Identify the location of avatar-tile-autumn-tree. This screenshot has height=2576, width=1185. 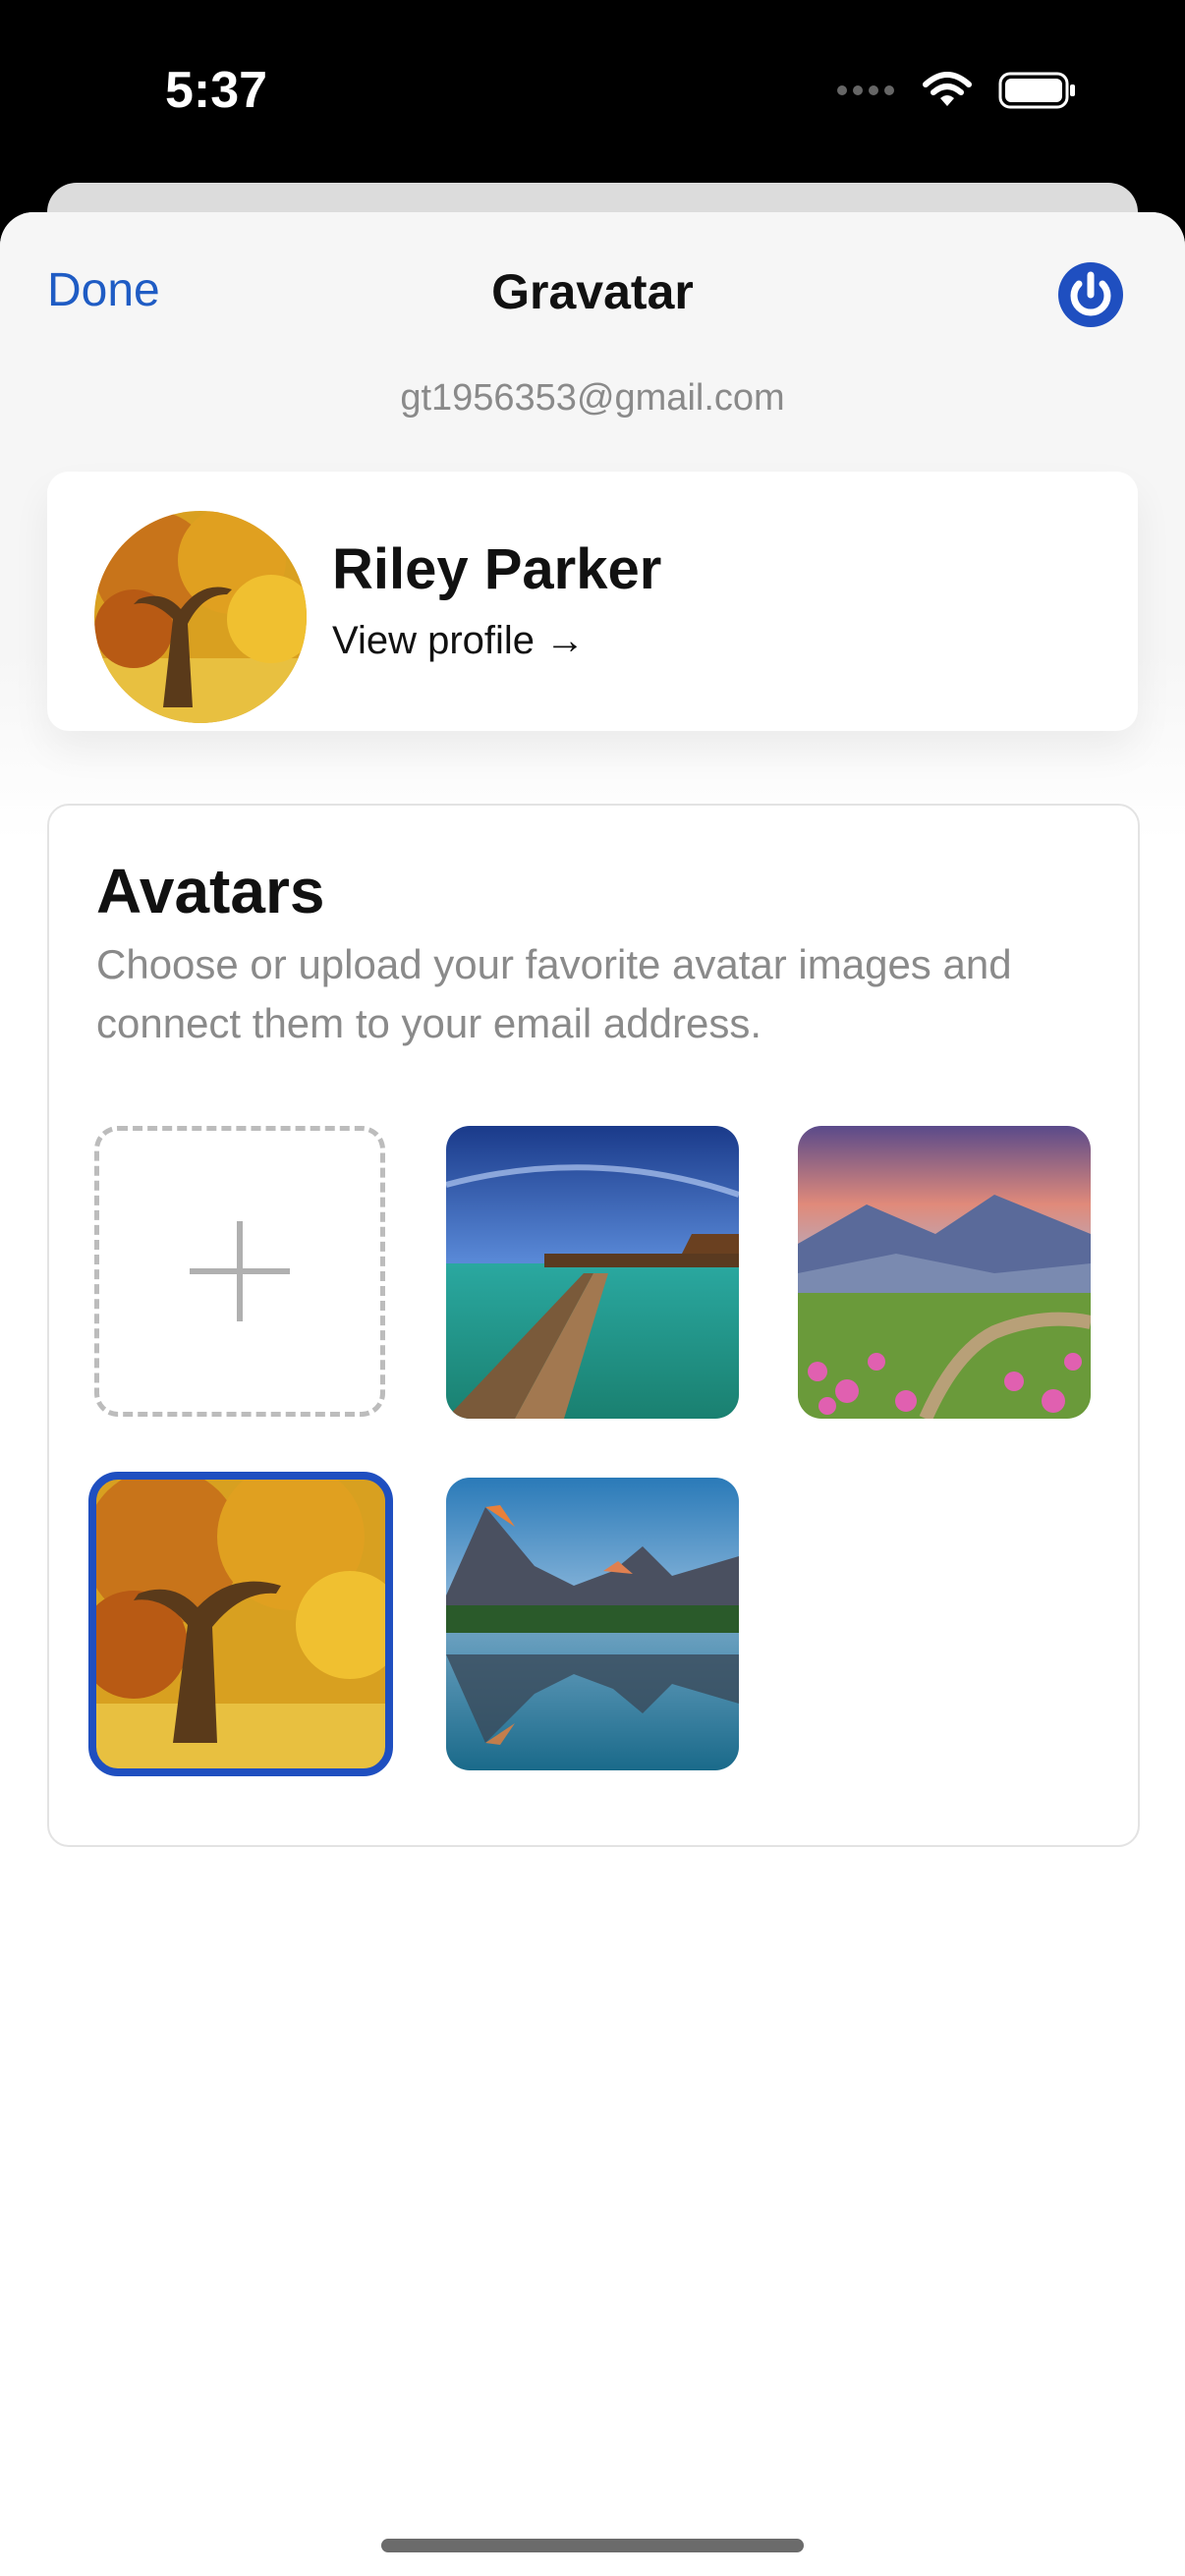
(241, 1624).